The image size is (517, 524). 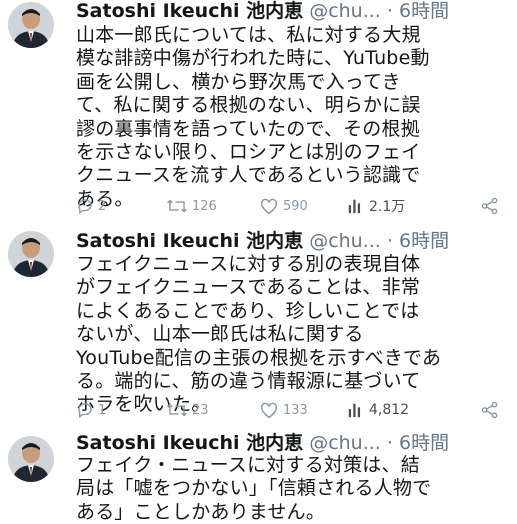 I want to click on retweet-count: 23, so click(x=200, y=410).